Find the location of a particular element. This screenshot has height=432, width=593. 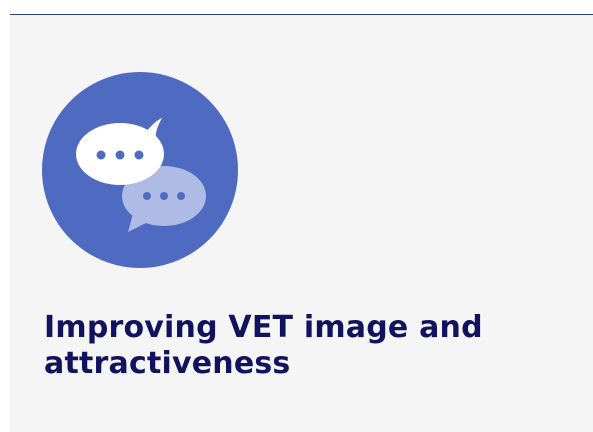

chat-bubbles-icon is located at coordinates (140, 170).